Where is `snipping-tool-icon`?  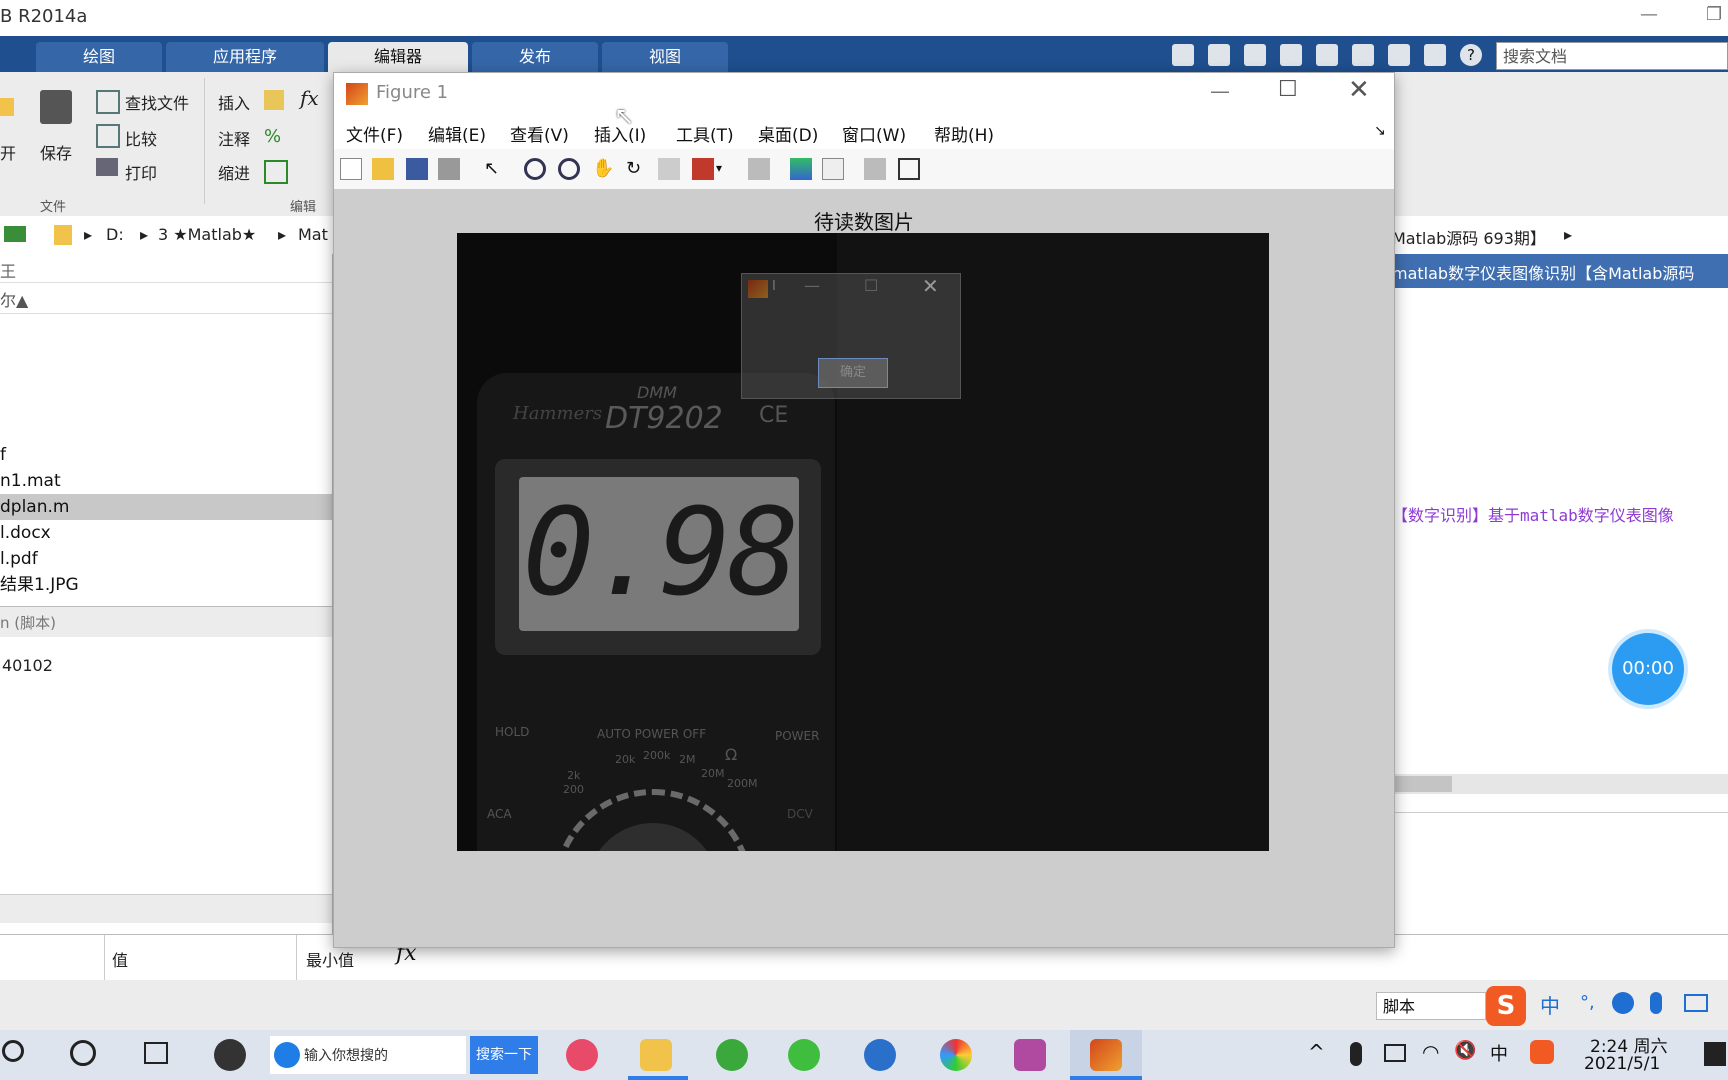 snipping-tool-icon is located at coordinates (582, 1055).